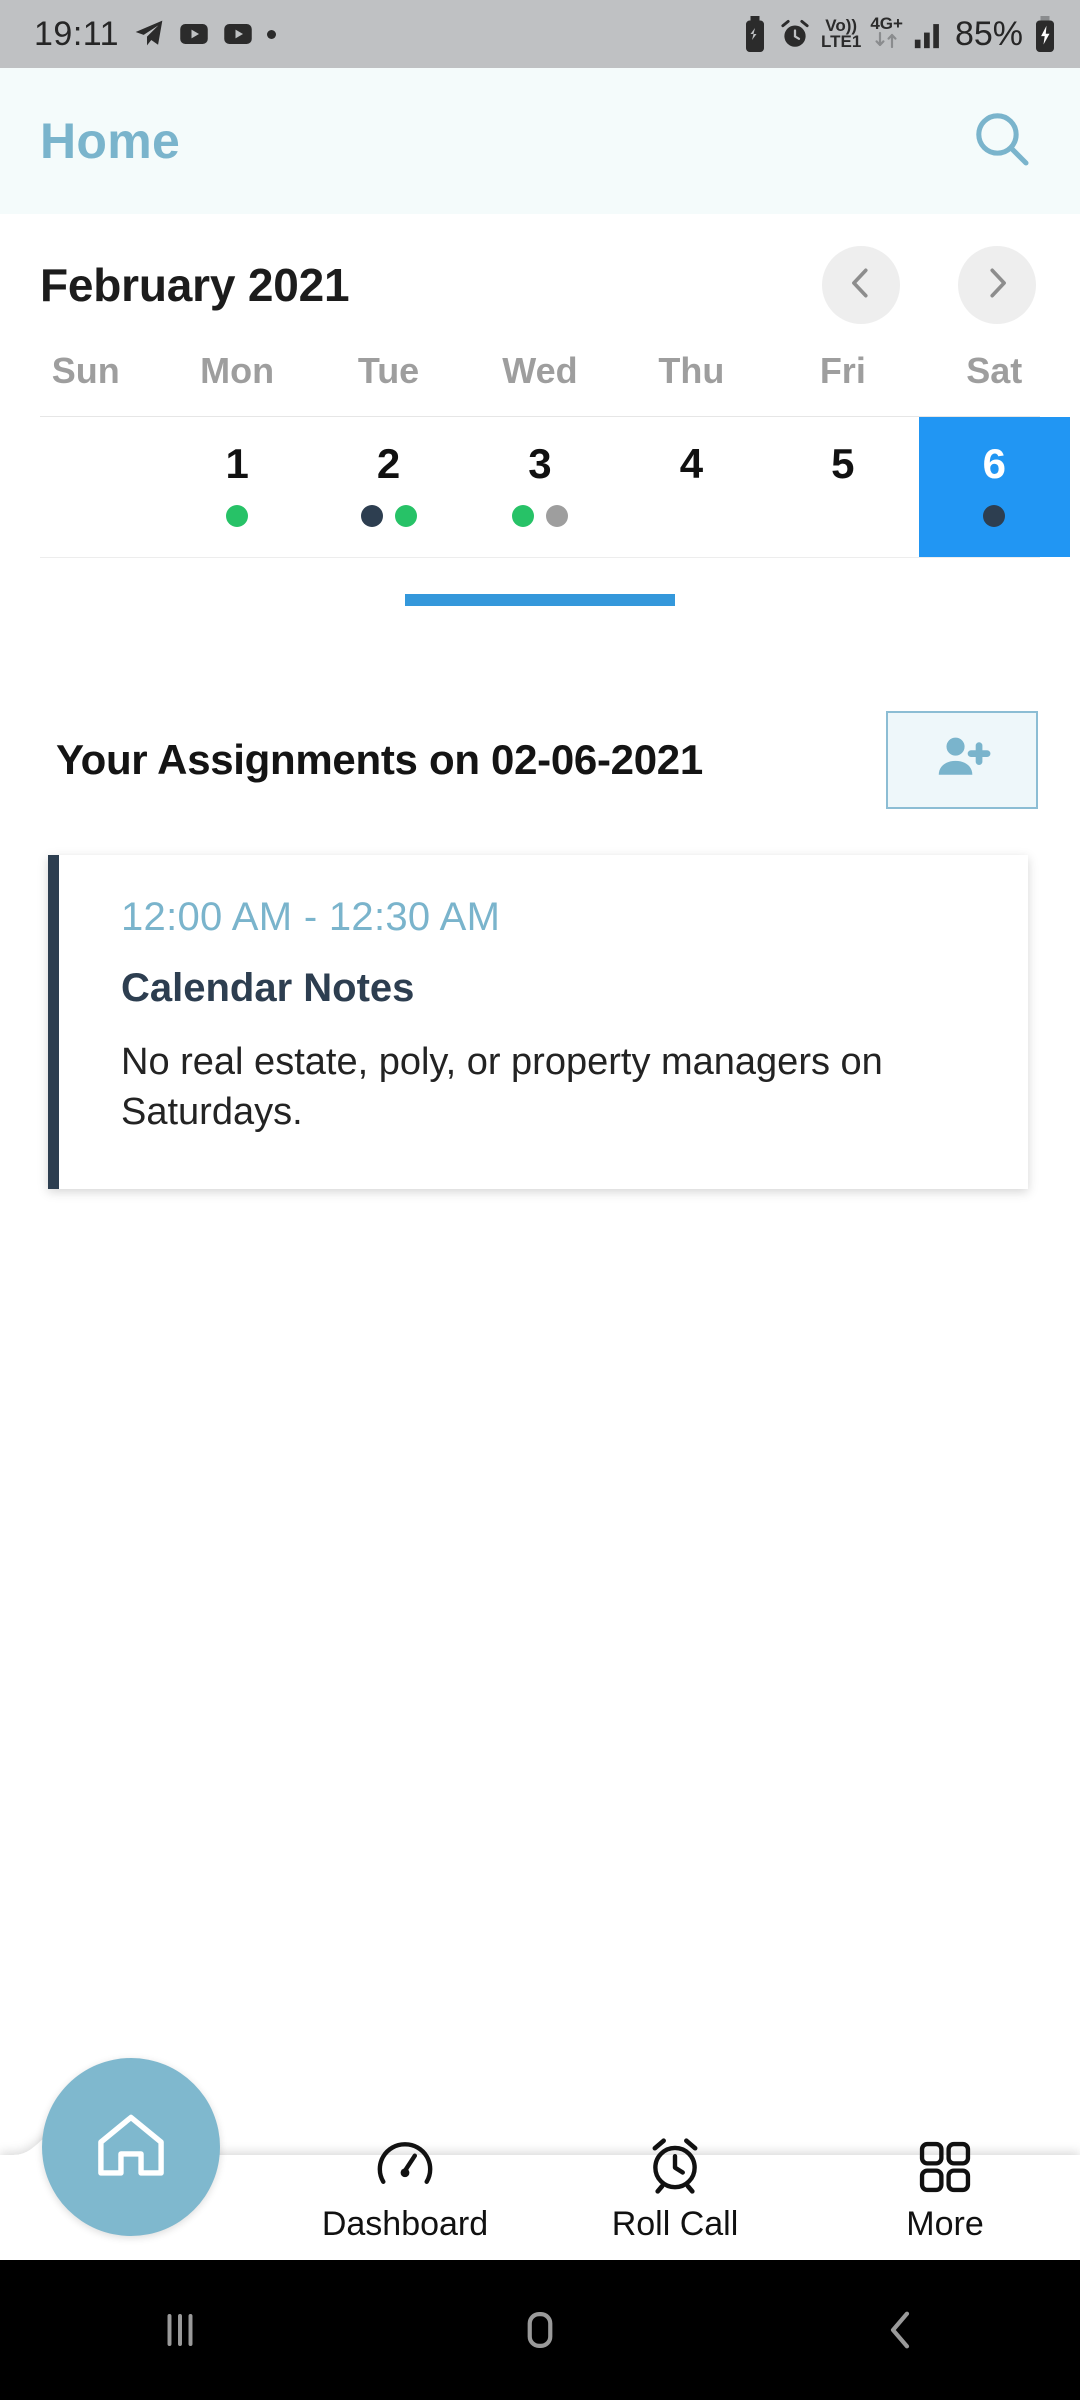 The image size is (1080, 2400). I want to click on assignments-header: Your Assignments on 02-06-2021, so click(540, 760).